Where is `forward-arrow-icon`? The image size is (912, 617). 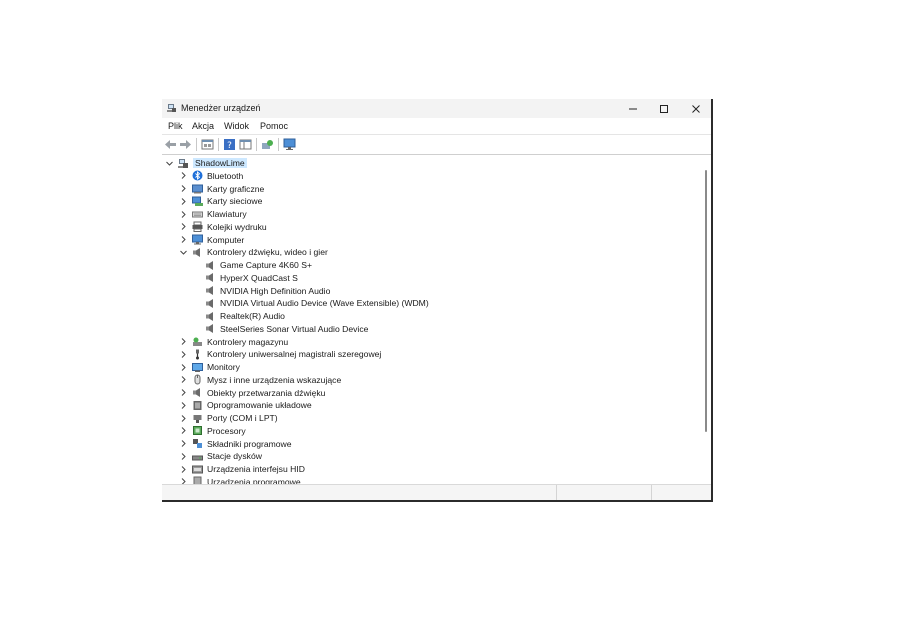
forward-arrow-icon is located at coordinates (185, 144).